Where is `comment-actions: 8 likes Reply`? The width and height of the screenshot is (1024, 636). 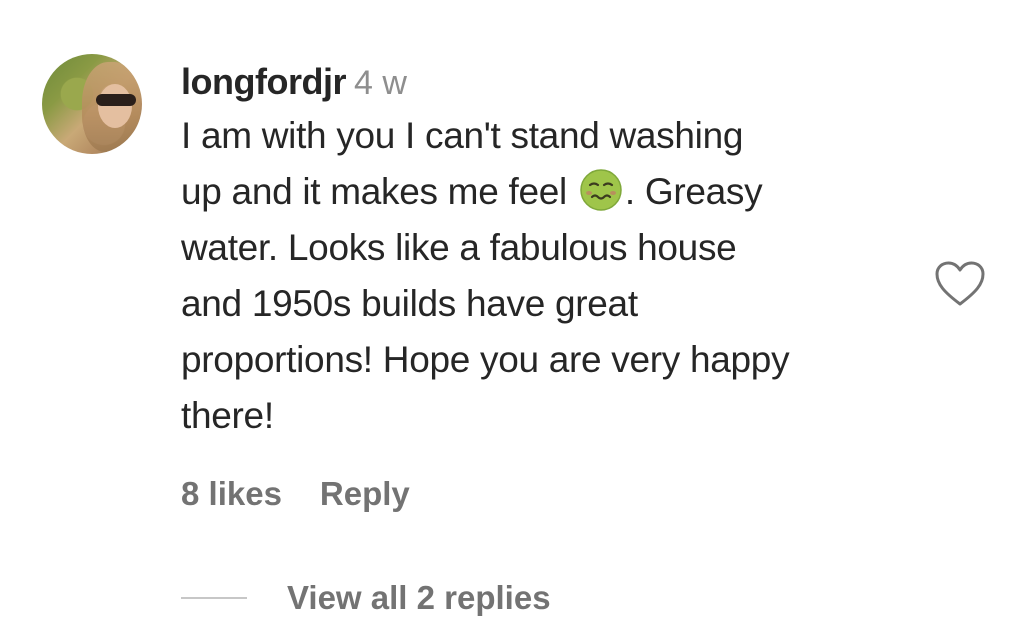 comment-actions: 8 likes Reply is located at coordinates (295, 494).